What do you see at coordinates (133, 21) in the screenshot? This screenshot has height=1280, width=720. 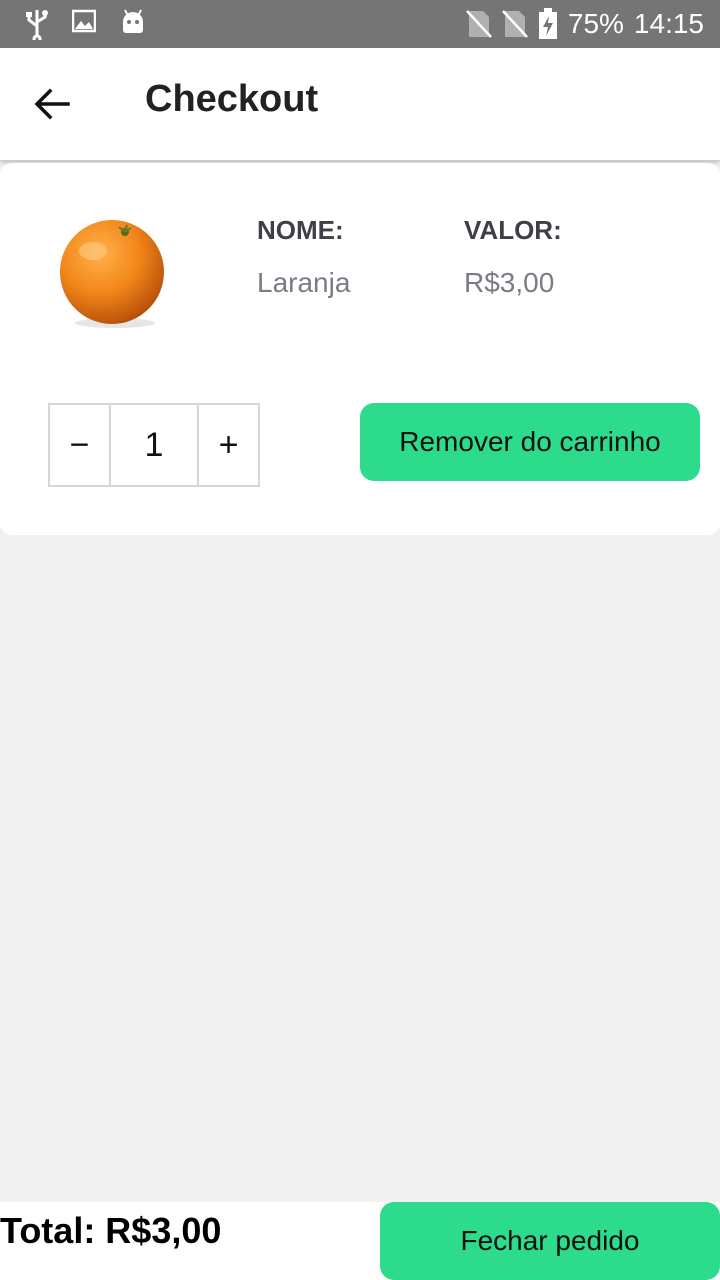 I see `android-icon` at bounding box center [133, 21].